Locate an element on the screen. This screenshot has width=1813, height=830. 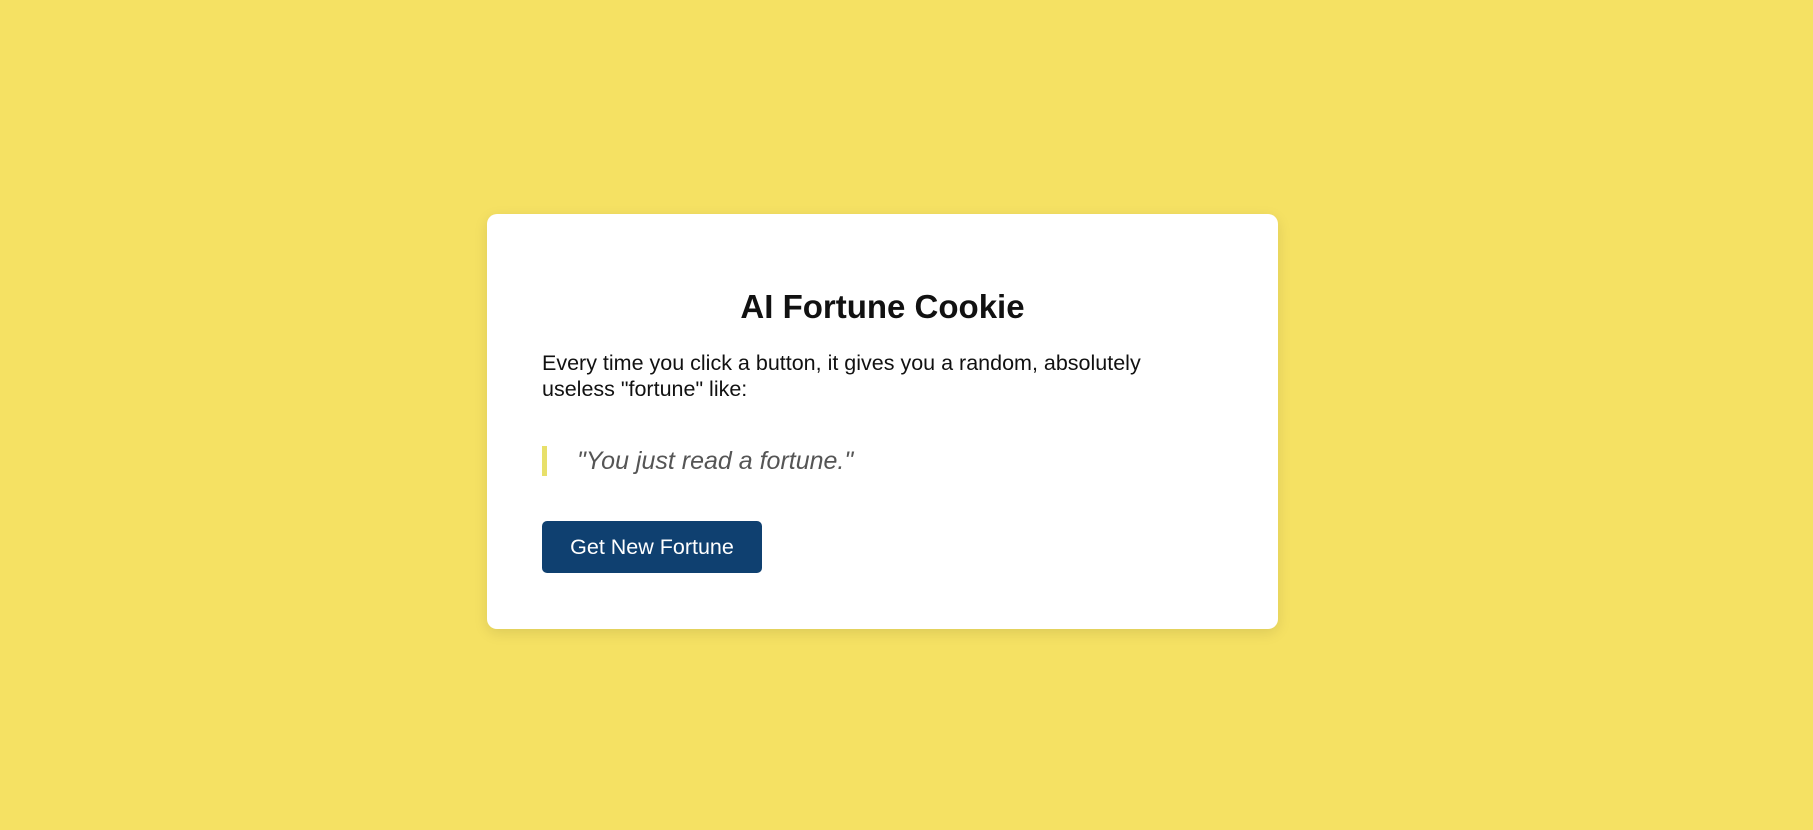
get-new-fortune-button: Get New Fortune is located at coordinates (652, 547).